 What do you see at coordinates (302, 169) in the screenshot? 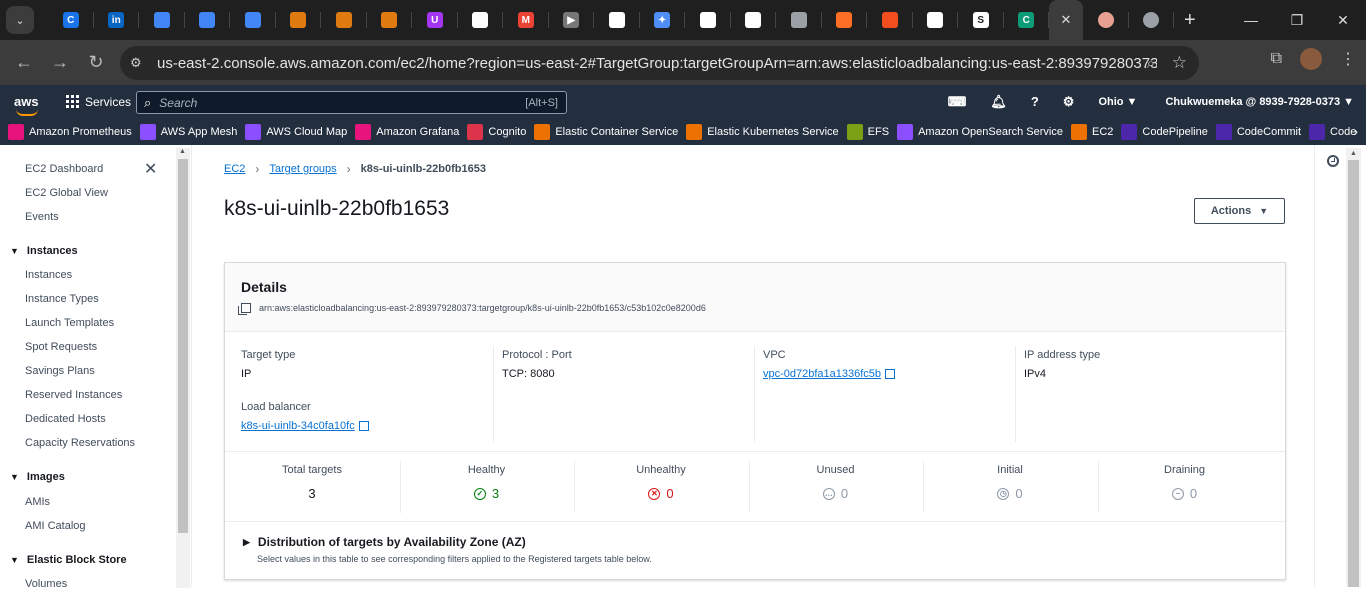
I see `breadcrumb-target-groups: Target groups` at bounding box center [302, 169].